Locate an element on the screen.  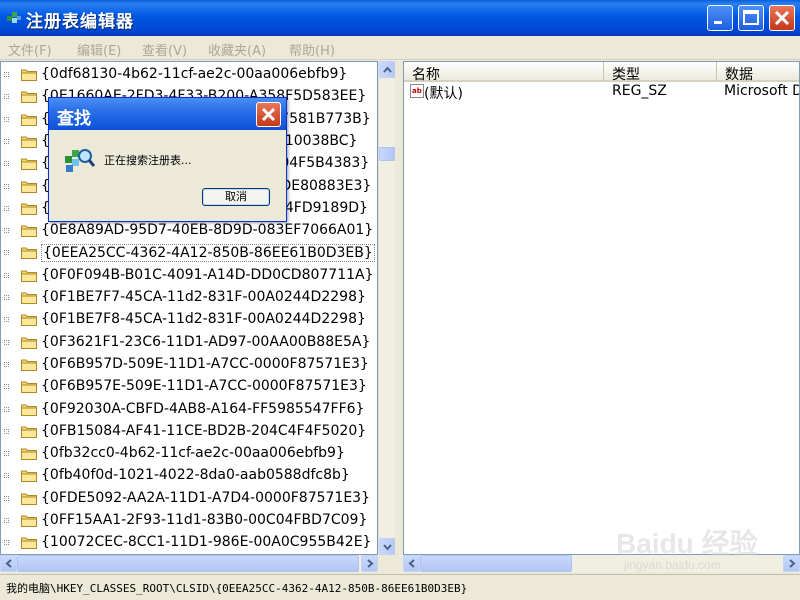
chevron-left-icon is located at coordinates (411, 563).